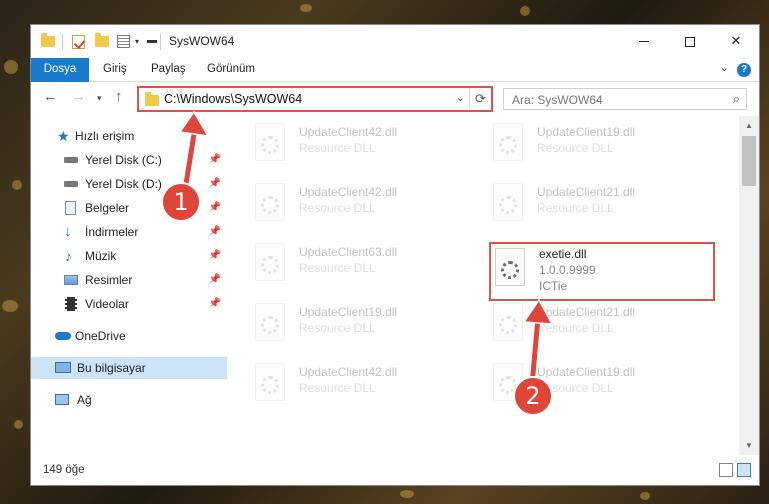 This screenshot has width=769, height=504. I want to click on maximize-button, so click(690, 41).